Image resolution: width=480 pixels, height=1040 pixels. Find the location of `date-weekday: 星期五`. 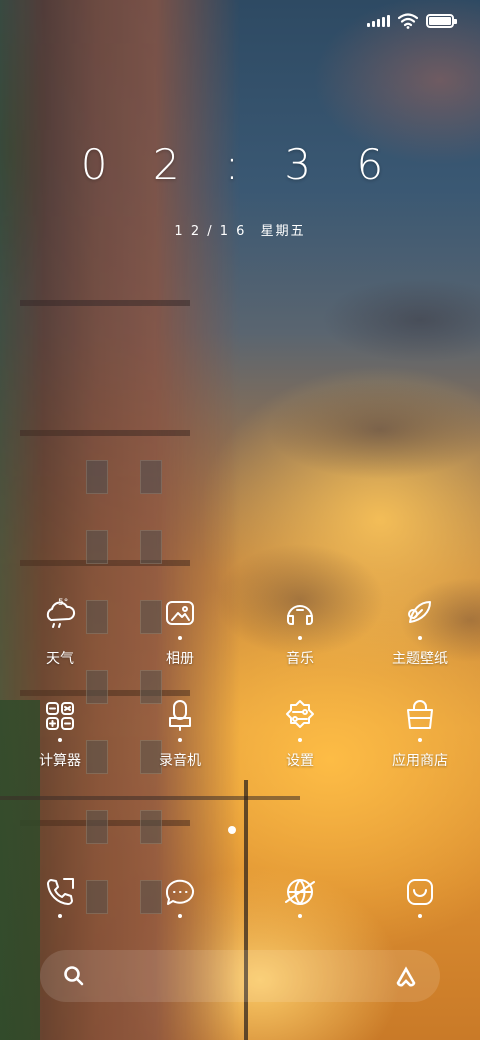

date-weekday: 星期五 is located at coordinates (283, 231).